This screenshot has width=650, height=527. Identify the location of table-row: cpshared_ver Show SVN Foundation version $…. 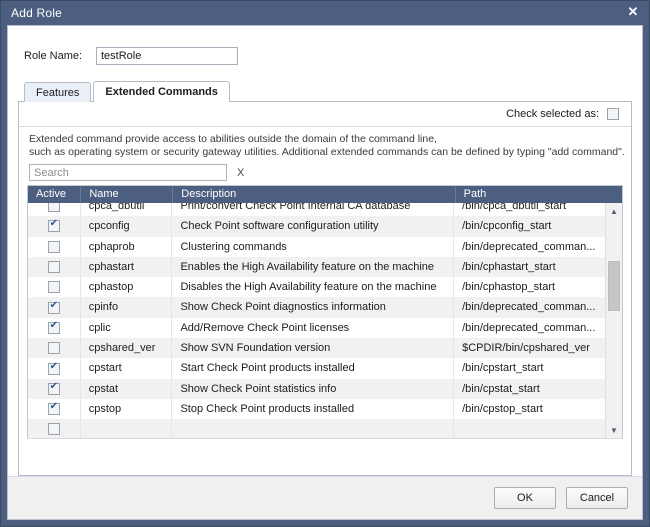
(316, 348).